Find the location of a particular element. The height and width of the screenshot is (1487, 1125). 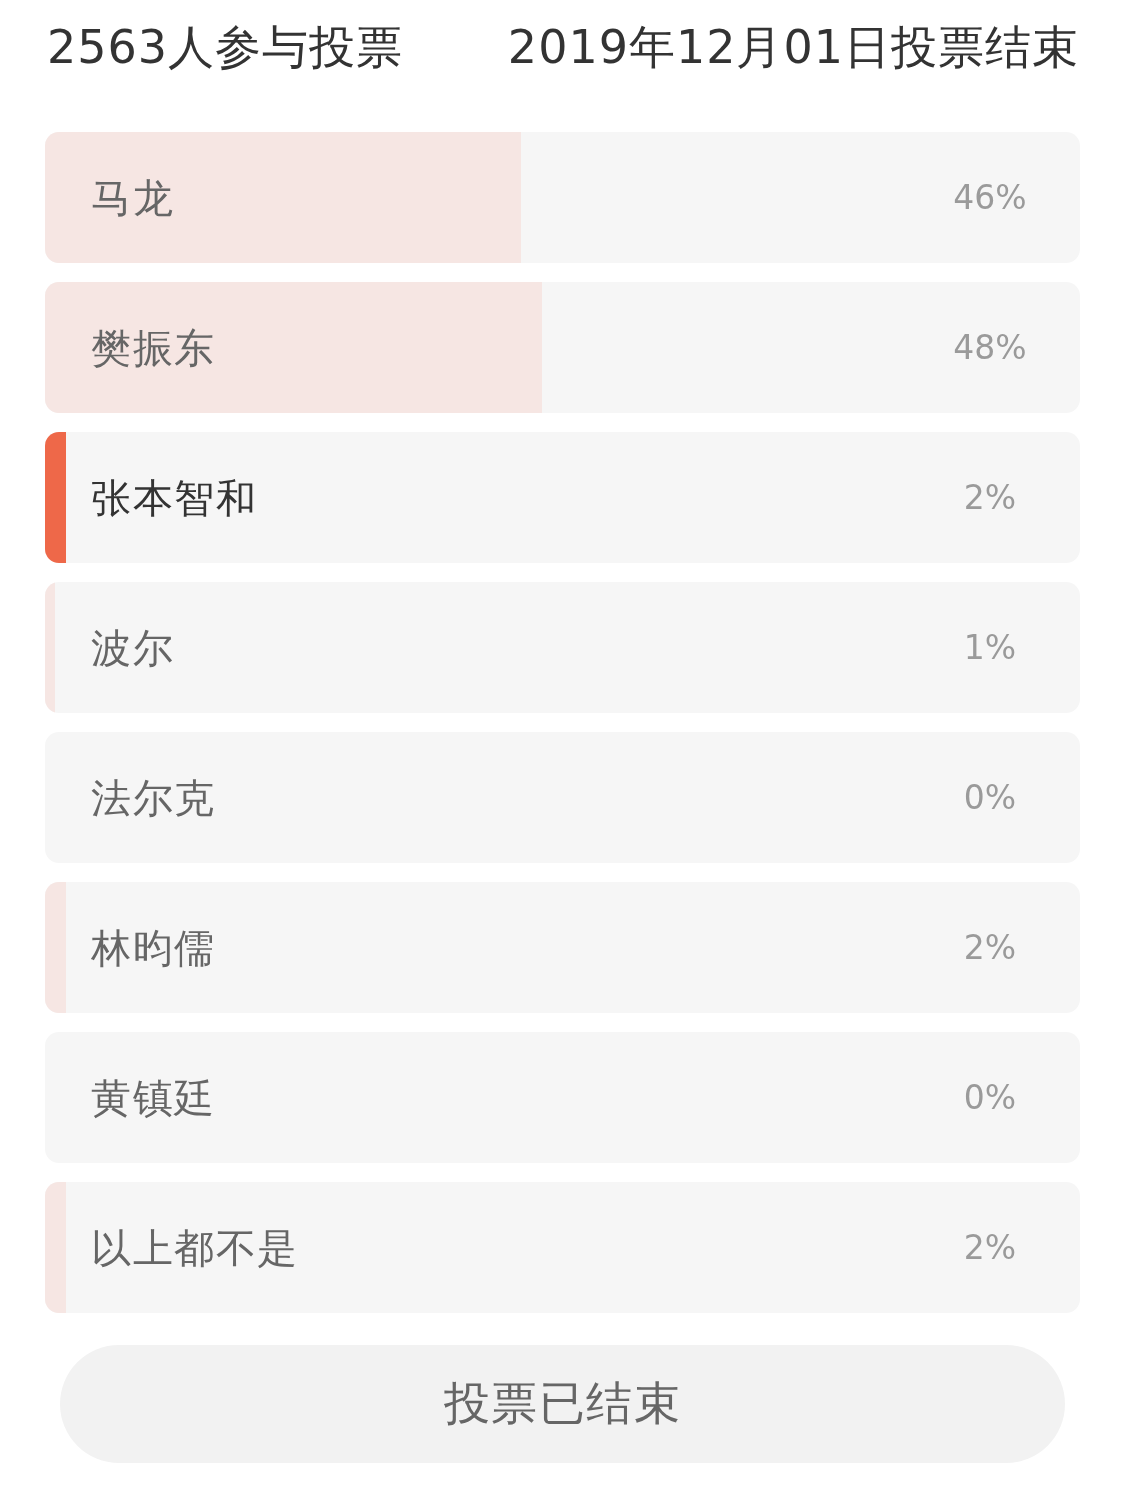

option-name: 马龙 is located at coordinates (132, 198).